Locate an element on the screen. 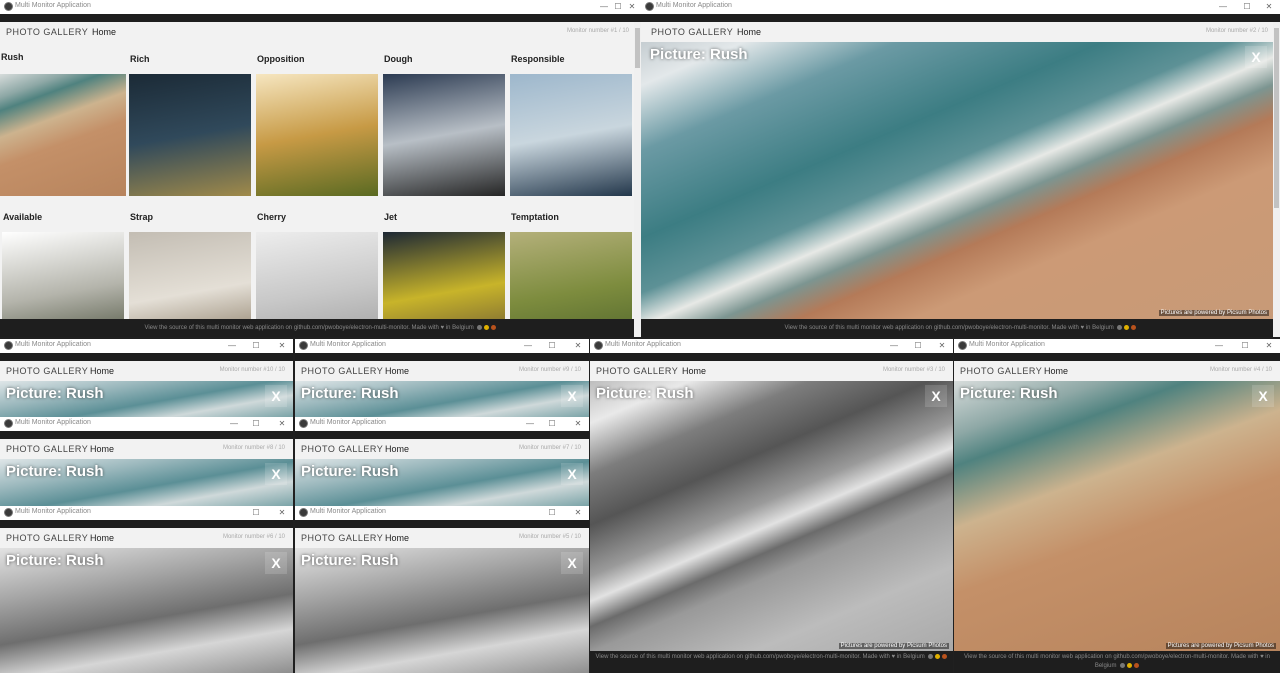 This screenshot has width=1280, height=673. menu-bar: FileEditViewWindowHelp is located at coordinates (442, 527).